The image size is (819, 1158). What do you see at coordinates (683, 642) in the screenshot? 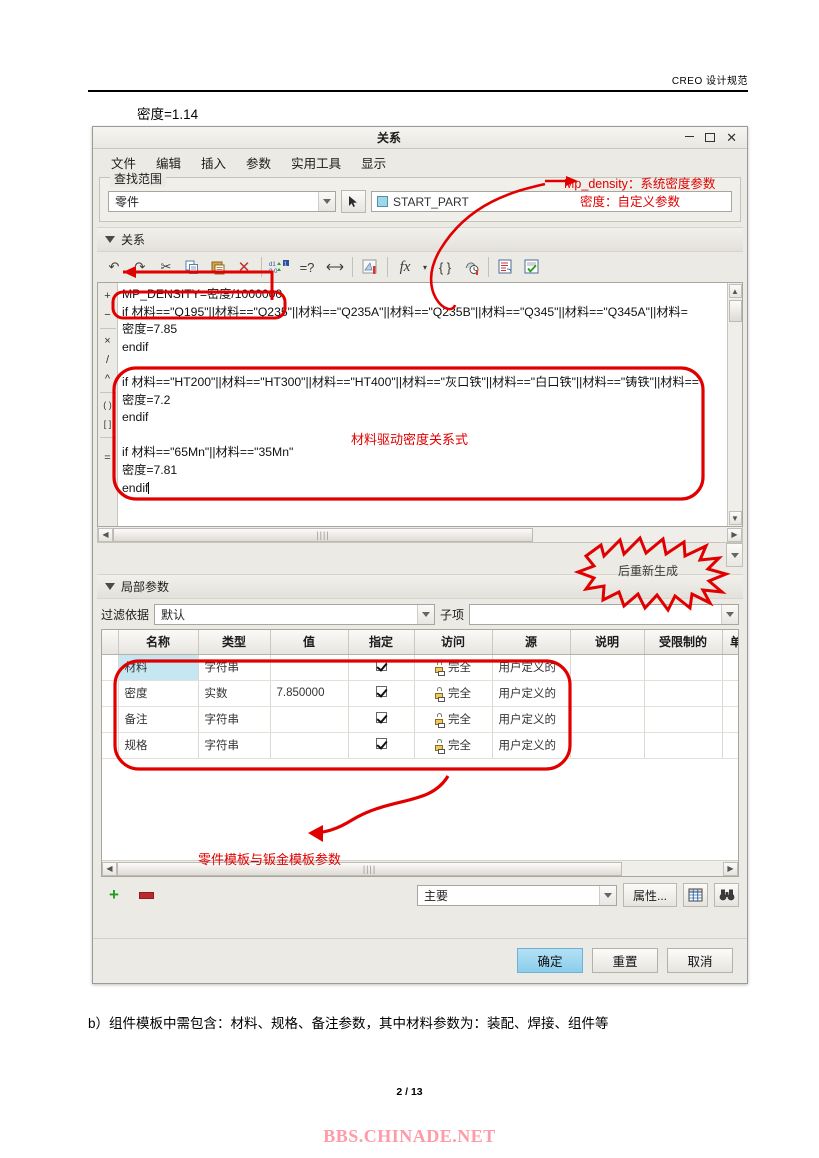
I see `column-header-restricted: 受限制的` at bounding box center [683, 642].